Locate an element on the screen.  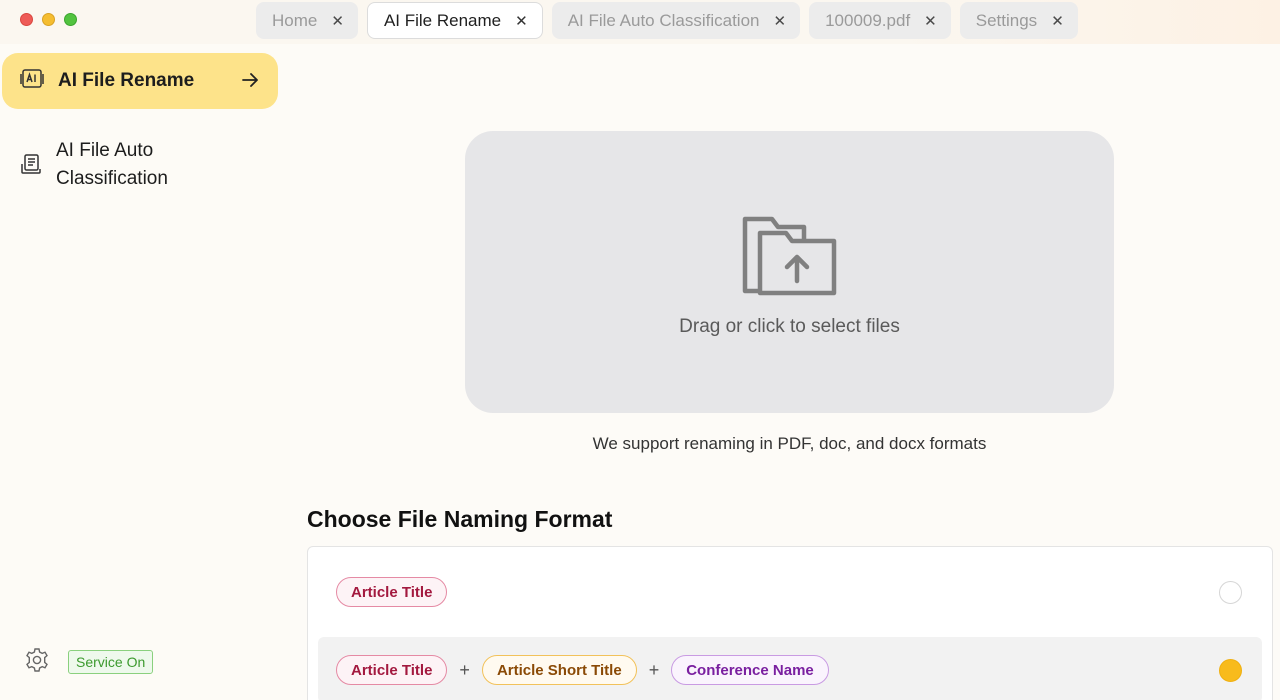
sidebar-item-label: AI File Auto Classification is located at coordinates (112, 164).